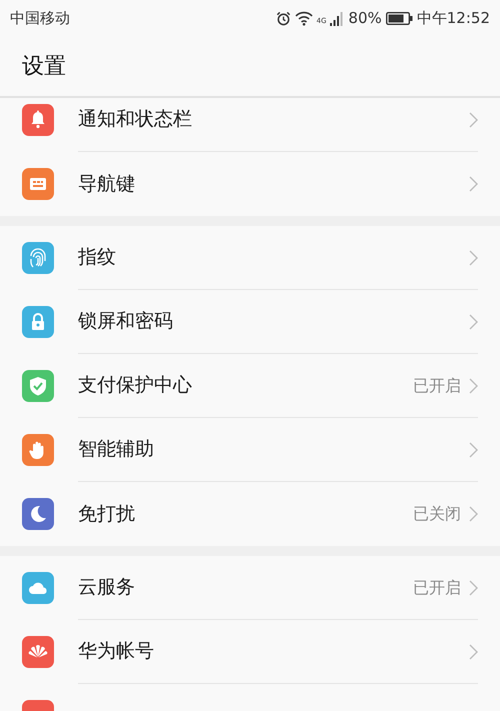  Describe the element at coordinates (40, 18) in the screenshot. I see `carrier-name: 中国移动` at that location.